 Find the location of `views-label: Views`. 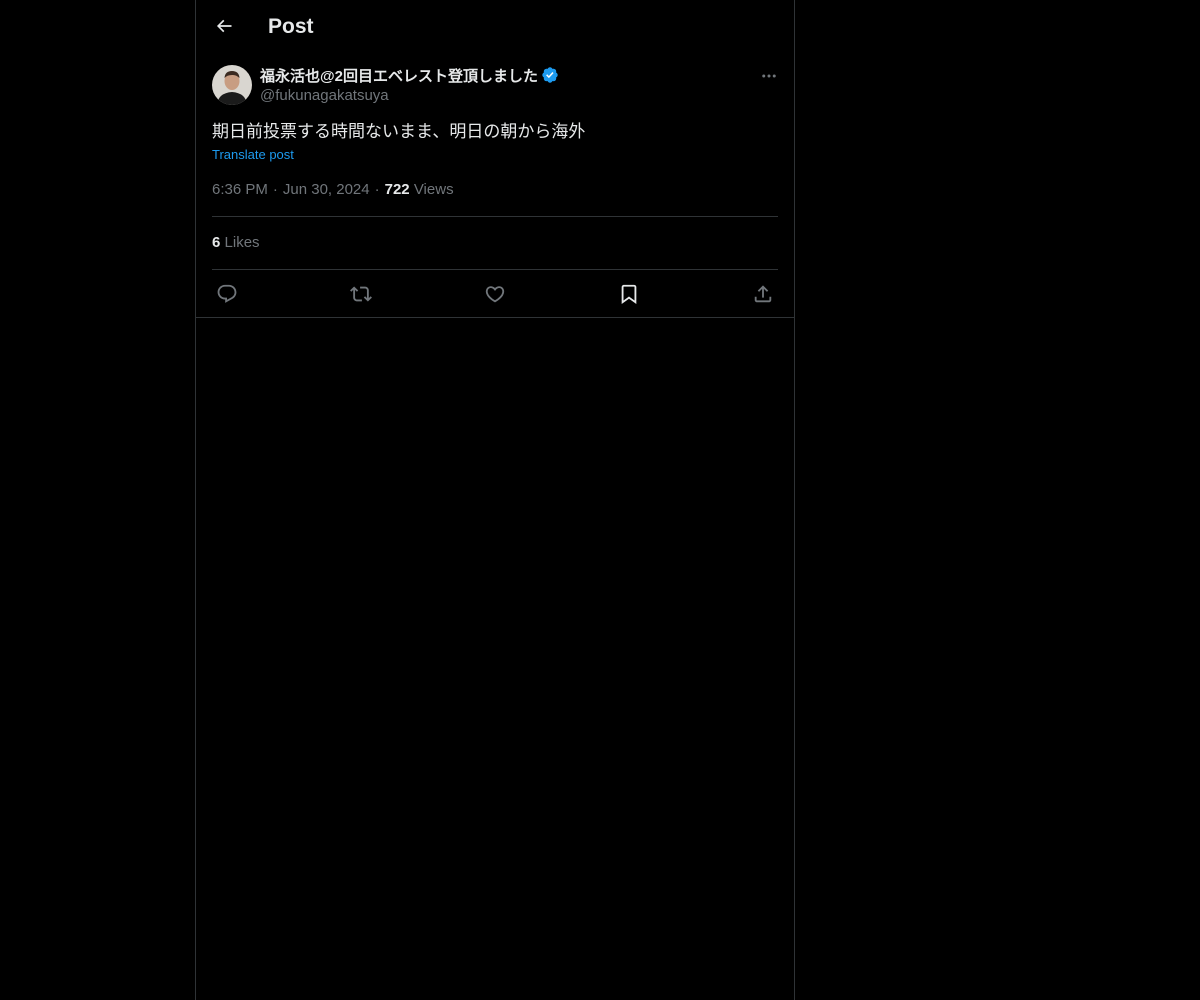

views-label: Views is located at coordinates (433, 189).